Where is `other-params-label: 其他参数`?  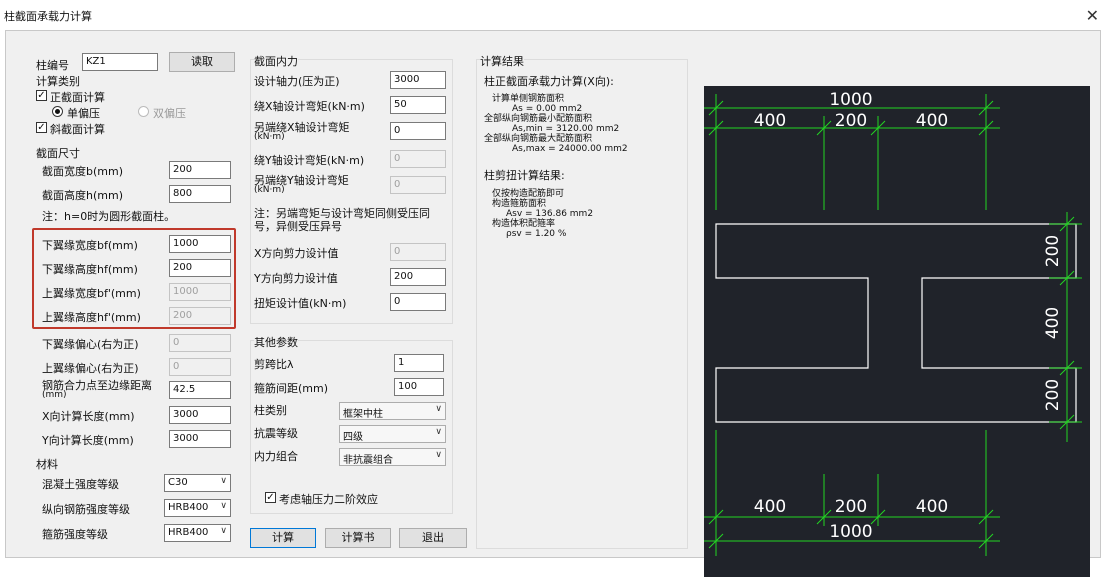
other-params-label: 其他参数 is located at coordinates (276, 342).